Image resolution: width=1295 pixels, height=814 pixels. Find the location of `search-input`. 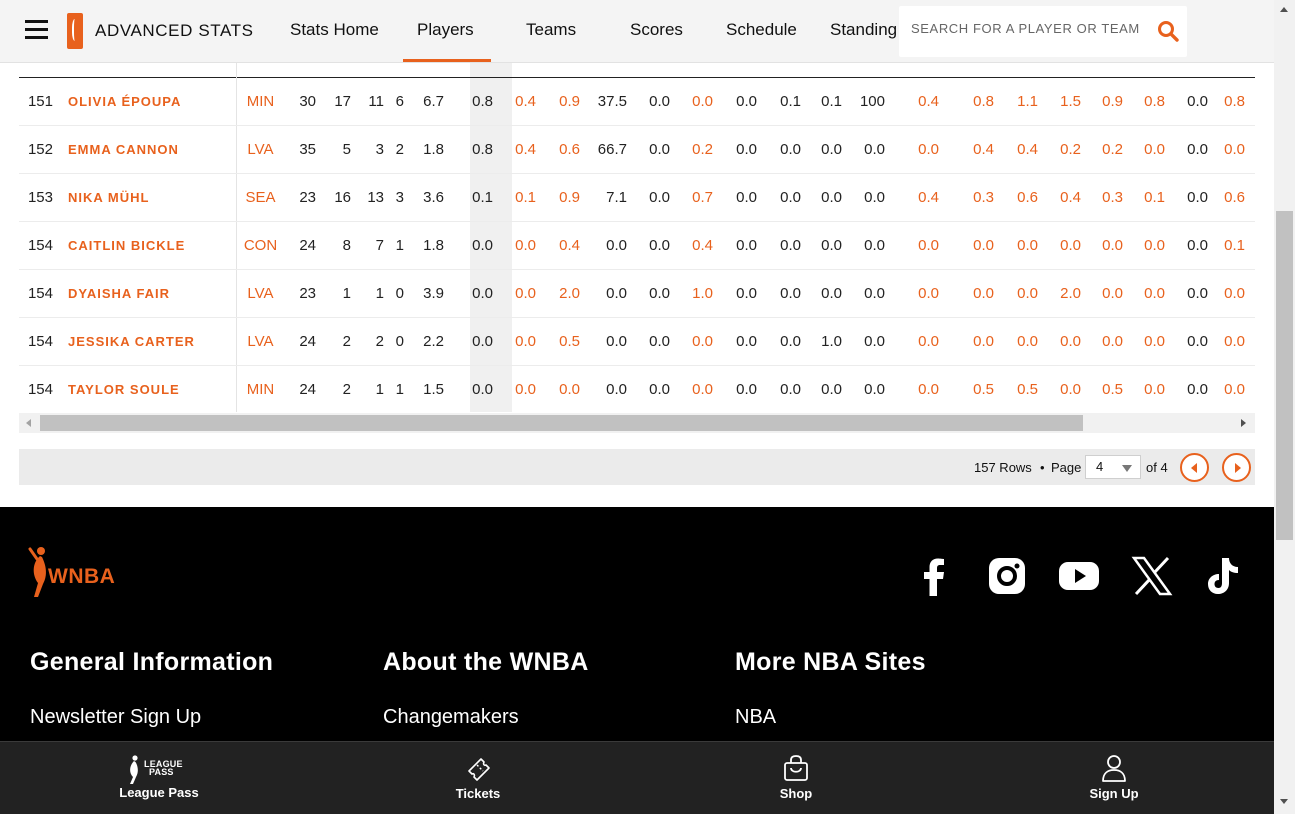

search-input is located at coordinates (1026, 28).